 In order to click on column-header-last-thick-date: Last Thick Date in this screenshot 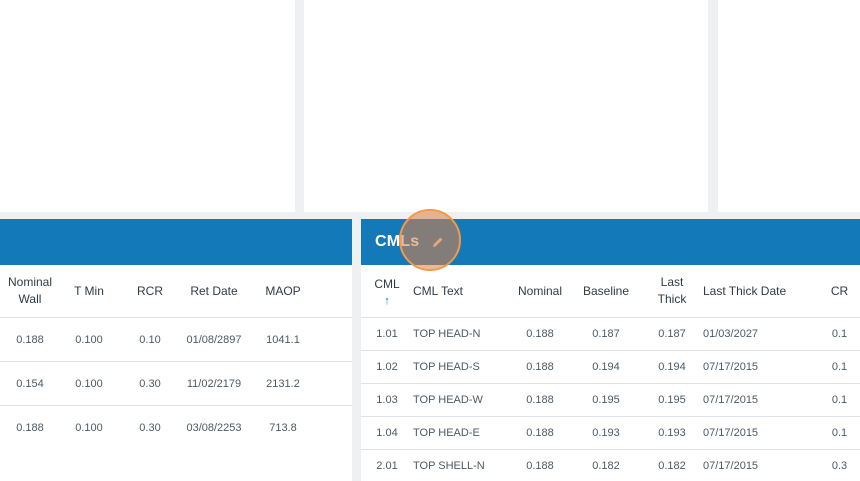, I will do `click(761, 291)`.